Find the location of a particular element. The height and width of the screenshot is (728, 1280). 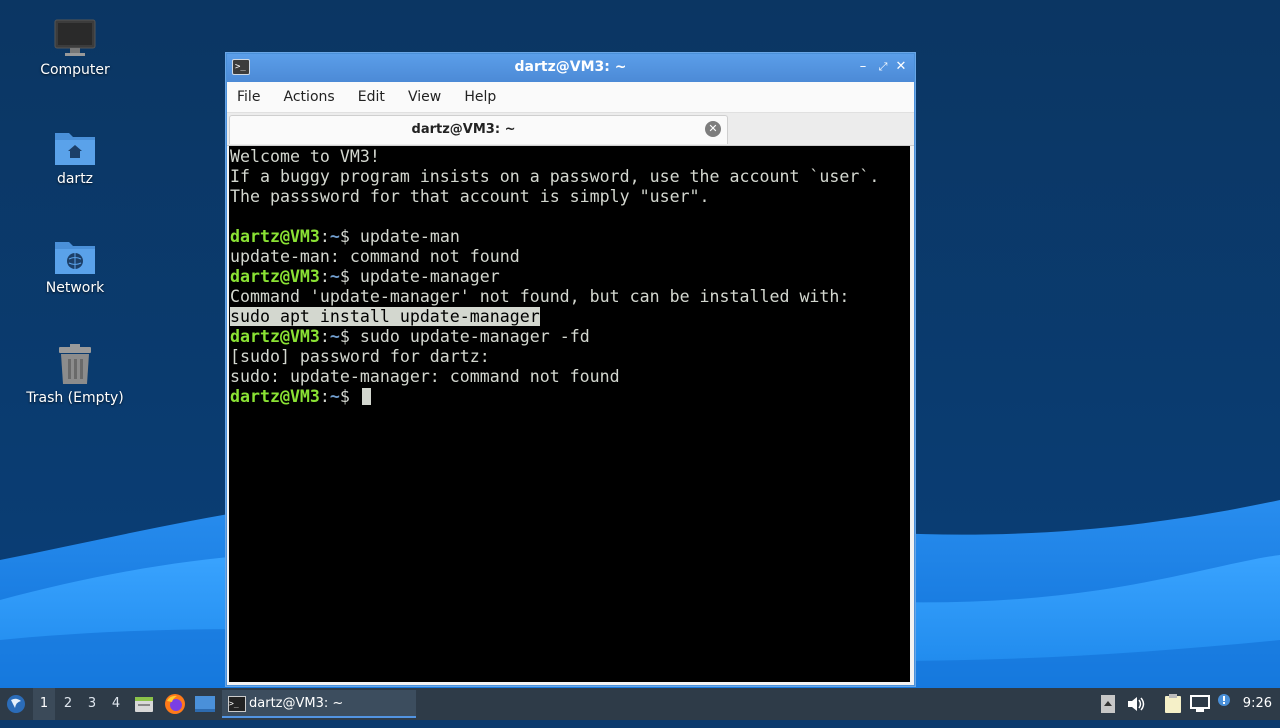

firefox-icon is located at coordinates (175, 704).